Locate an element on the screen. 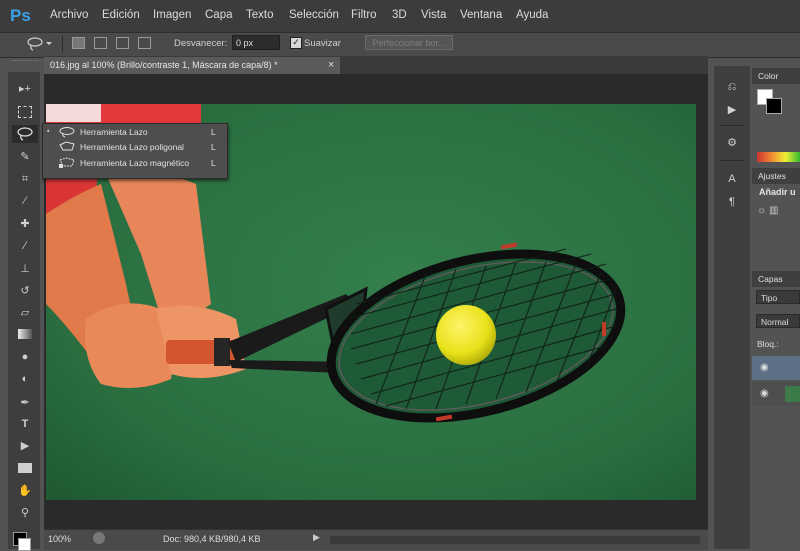  paragraph-panel-icon: ¶ is located at coordinates (732, 202).